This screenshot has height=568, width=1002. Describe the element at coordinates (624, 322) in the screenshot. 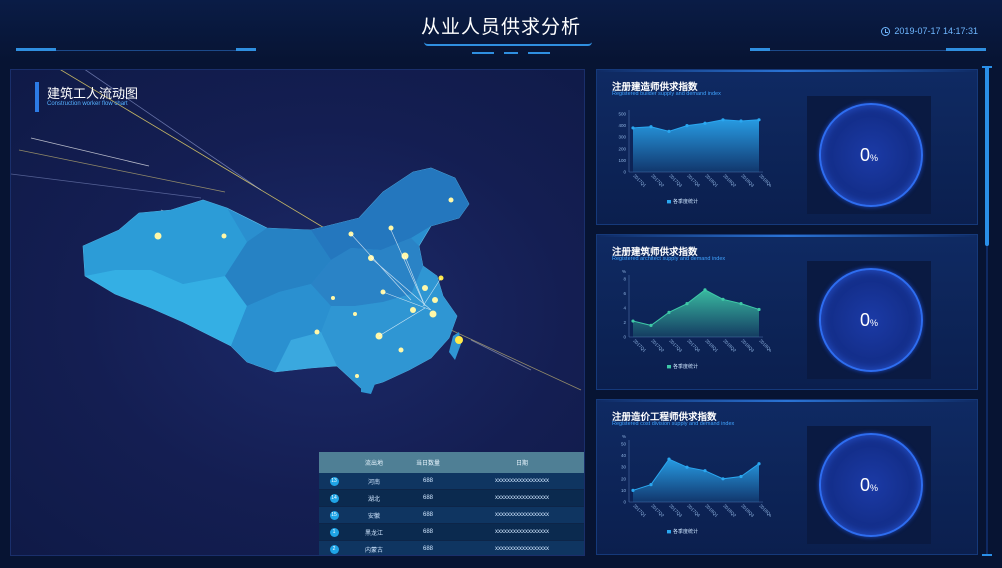

I see `y-tick-label: 2` at that location.